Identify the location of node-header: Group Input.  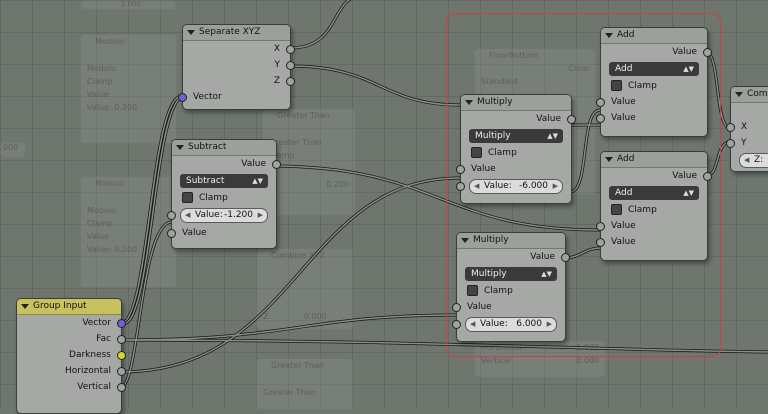
(69, 307).